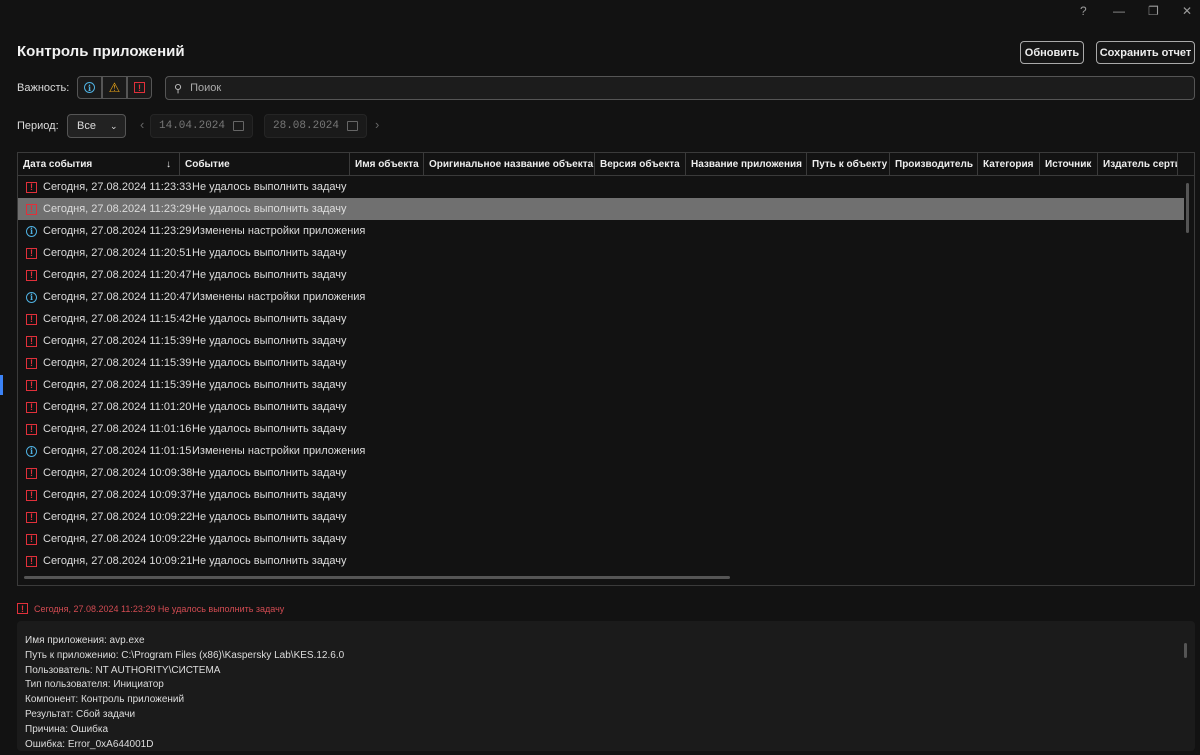 The width and height of the screenshot is (1200, 755). Describe the element at coordinates (117, 319) in the screenshot. I see `event-date: Сегодня, 27.08.2024 11:15:42` at that location.